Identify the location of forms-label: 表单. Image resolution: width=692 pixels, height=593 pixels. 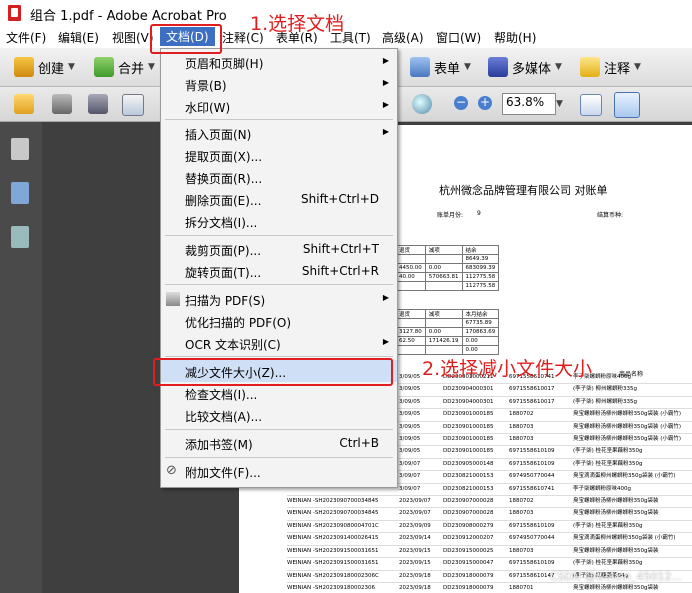
(447, 69).